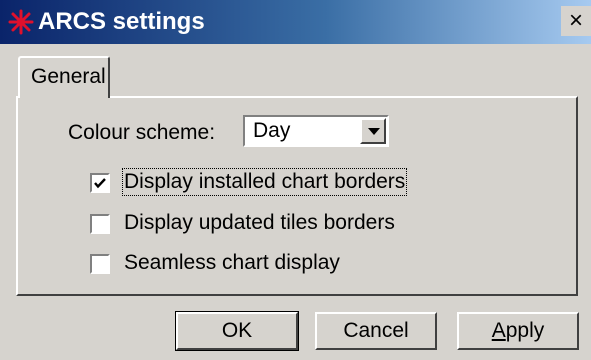 The image size is (591, 360). What do you see at coordinates (272, 130) in the screenshot?
I see `colour-scheme-value: Day` at bounding box center [272, 130].